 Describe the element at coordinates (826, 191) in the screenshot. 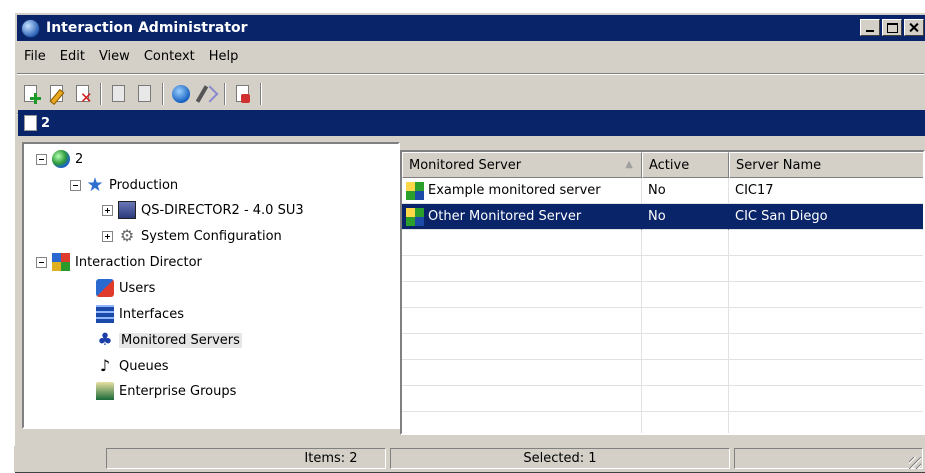

I see `cell-server-name: CIC17` at that location.